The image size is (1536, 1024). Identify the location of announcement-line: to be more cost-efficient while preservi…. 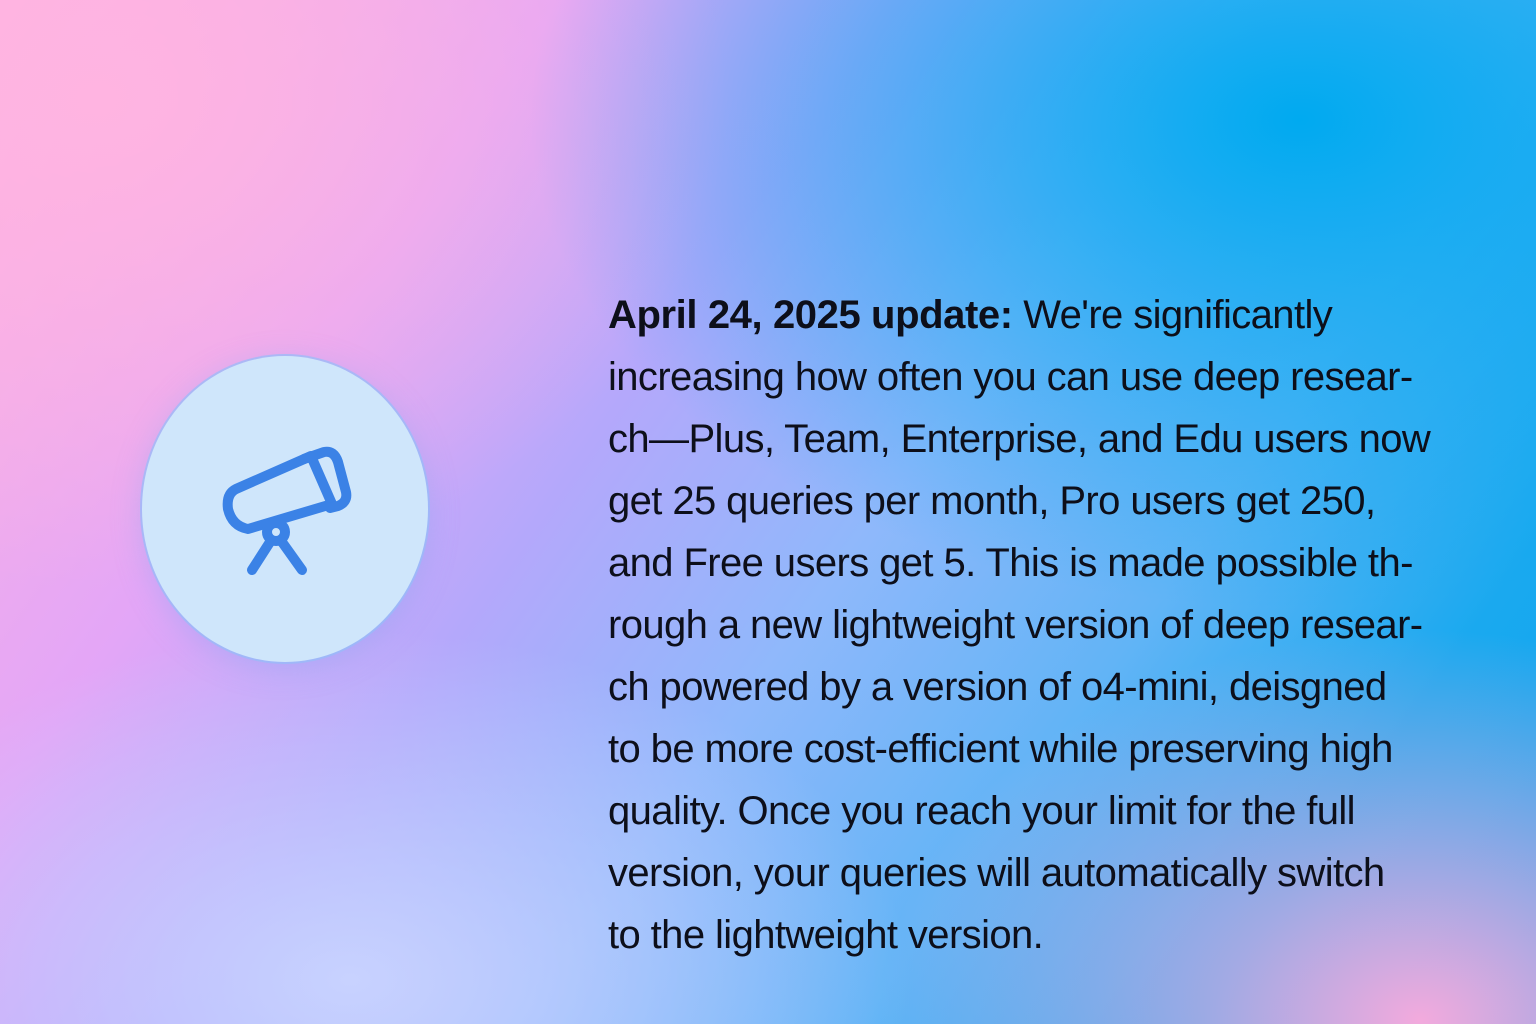
(1000, 749).